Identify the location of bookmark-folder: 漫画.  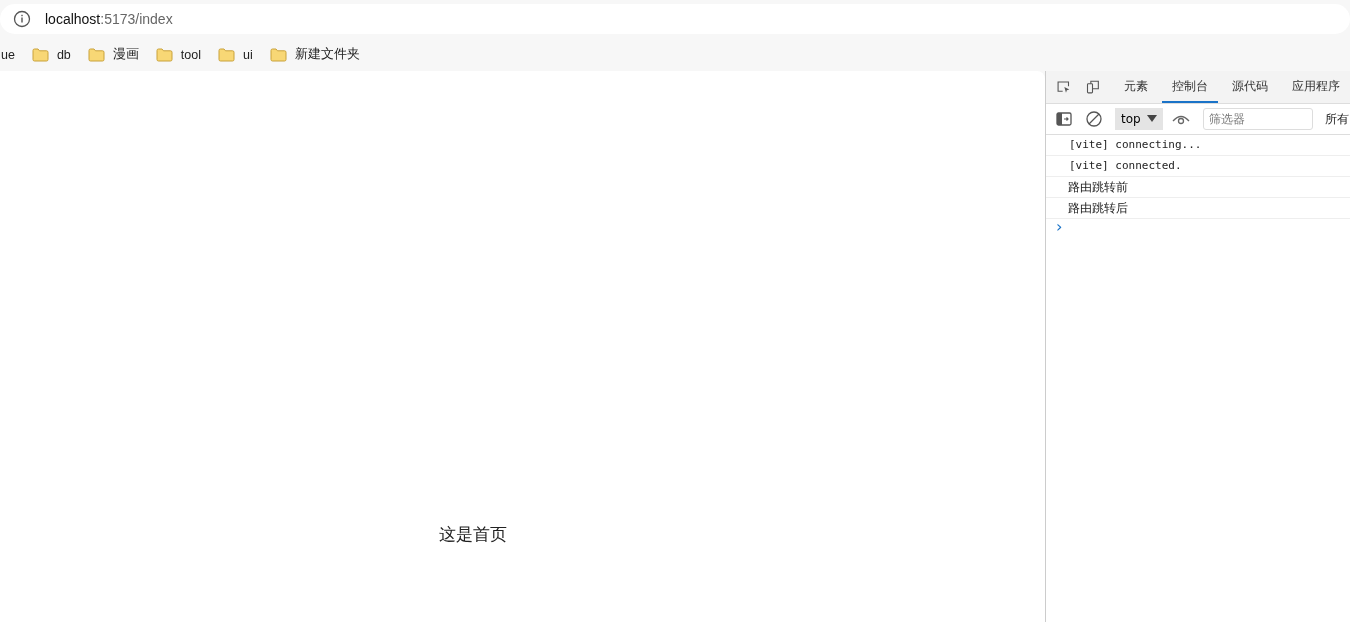
(113, 54).